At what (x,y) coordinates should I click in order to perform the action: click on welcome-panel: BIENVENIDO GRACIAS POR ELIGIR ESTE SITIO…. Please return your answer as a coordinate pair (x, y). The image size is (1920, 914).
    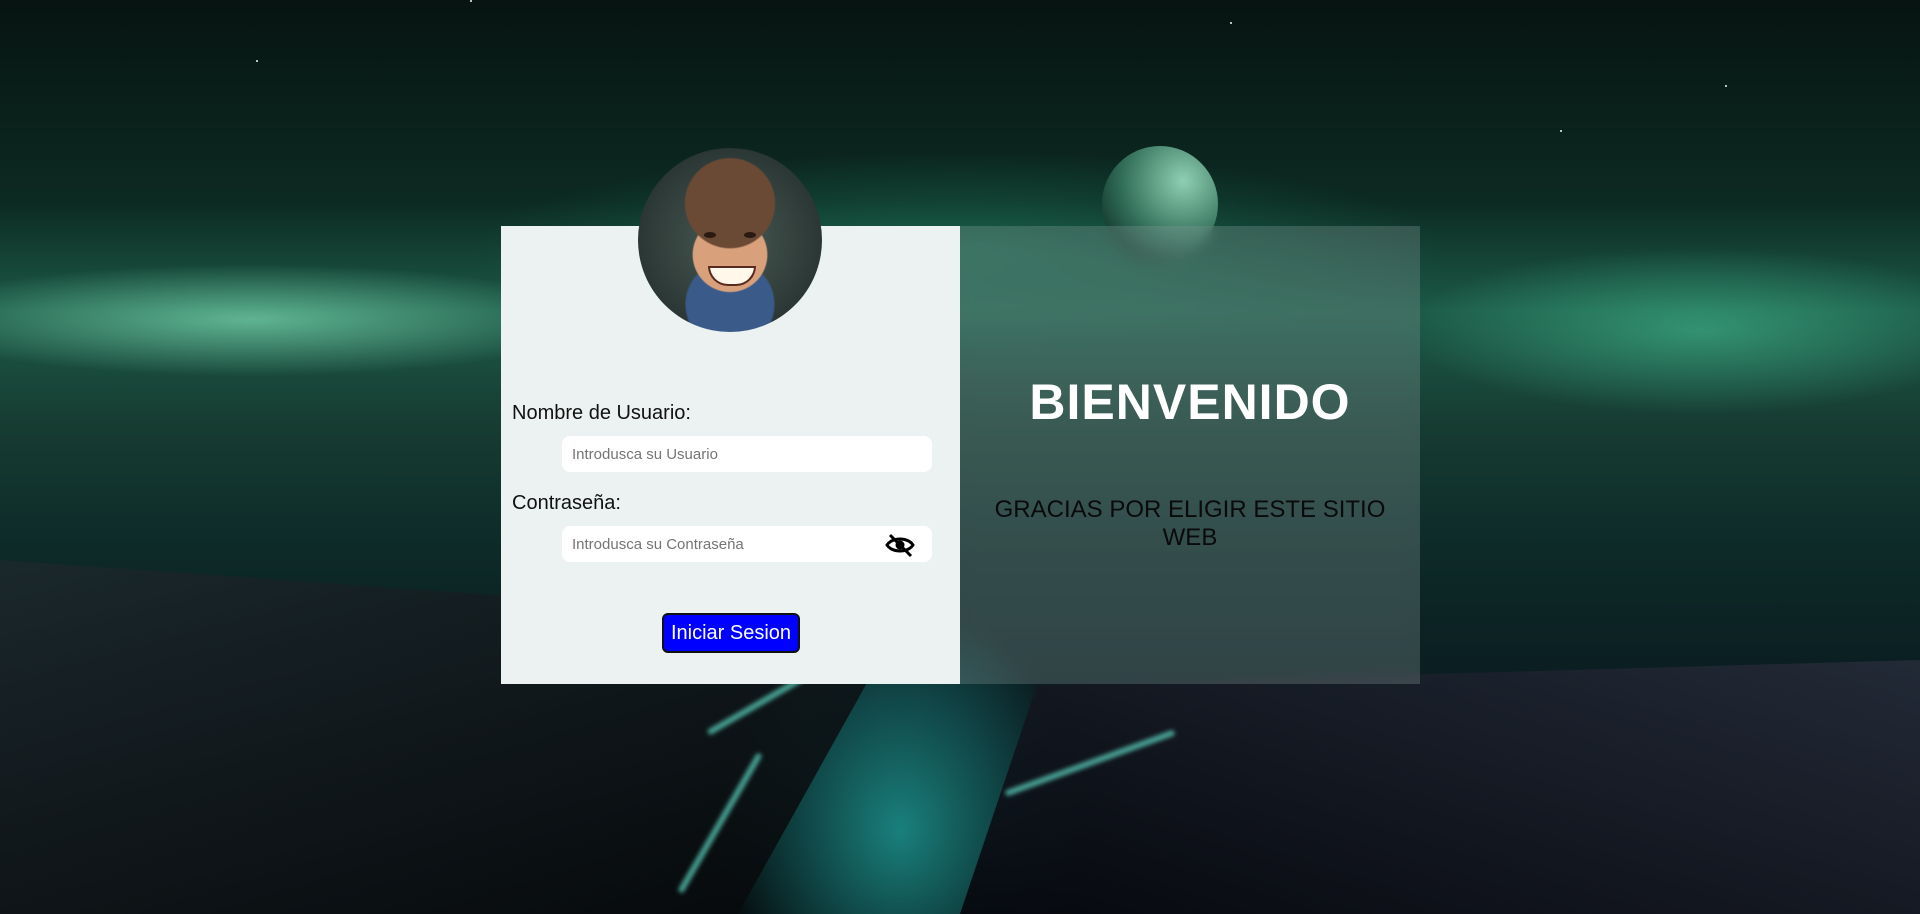
    Looking at the image, I should click on (1190, 455).